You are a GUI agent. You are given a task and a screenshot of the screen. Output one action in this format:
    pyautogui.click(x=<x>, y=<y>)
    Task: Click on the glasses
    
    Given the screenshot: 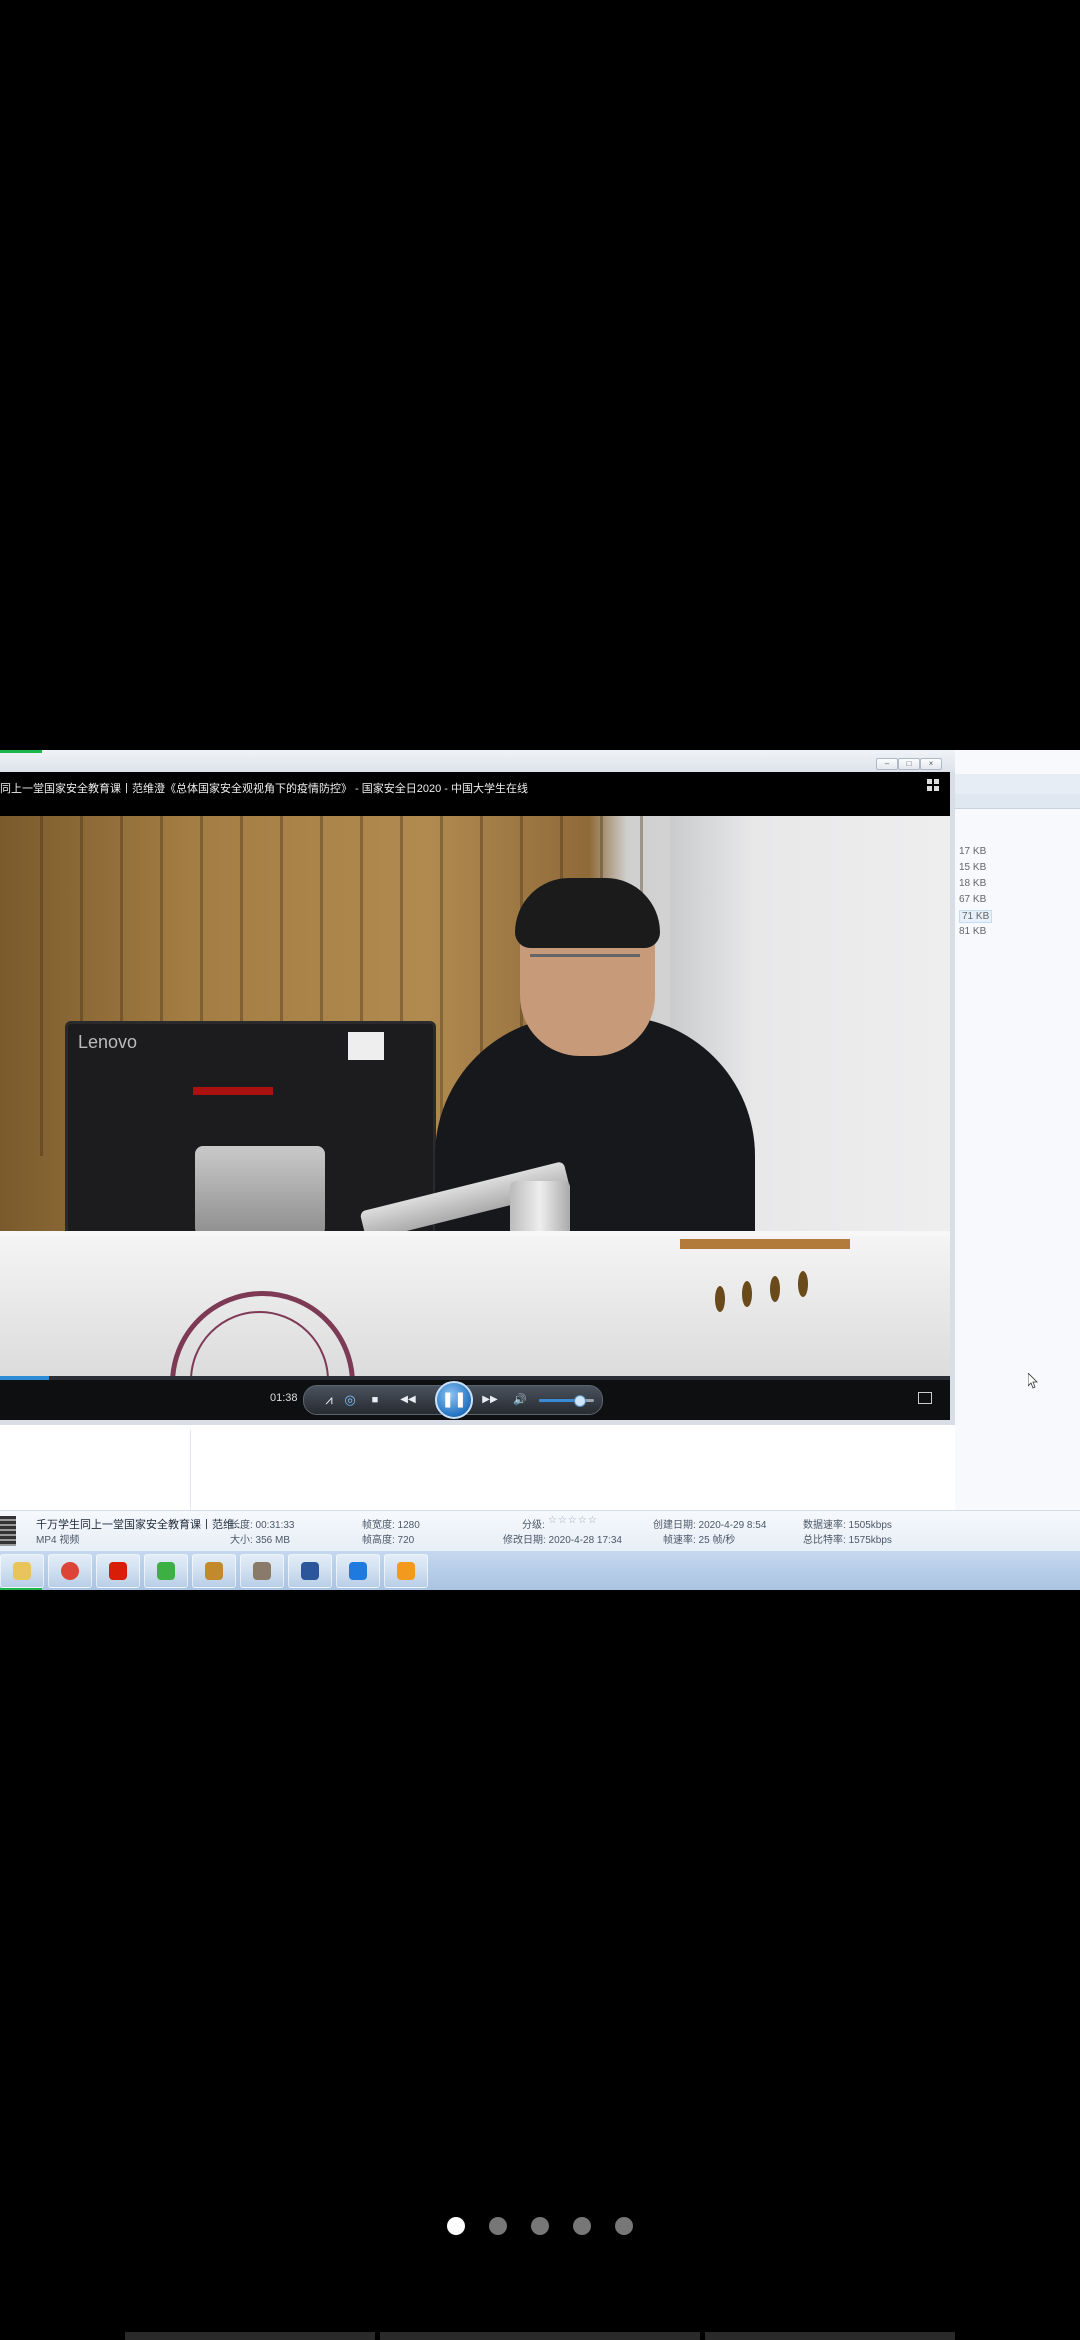 What is the action you would take?
    pyautogui.click(x=585, y=966)
    